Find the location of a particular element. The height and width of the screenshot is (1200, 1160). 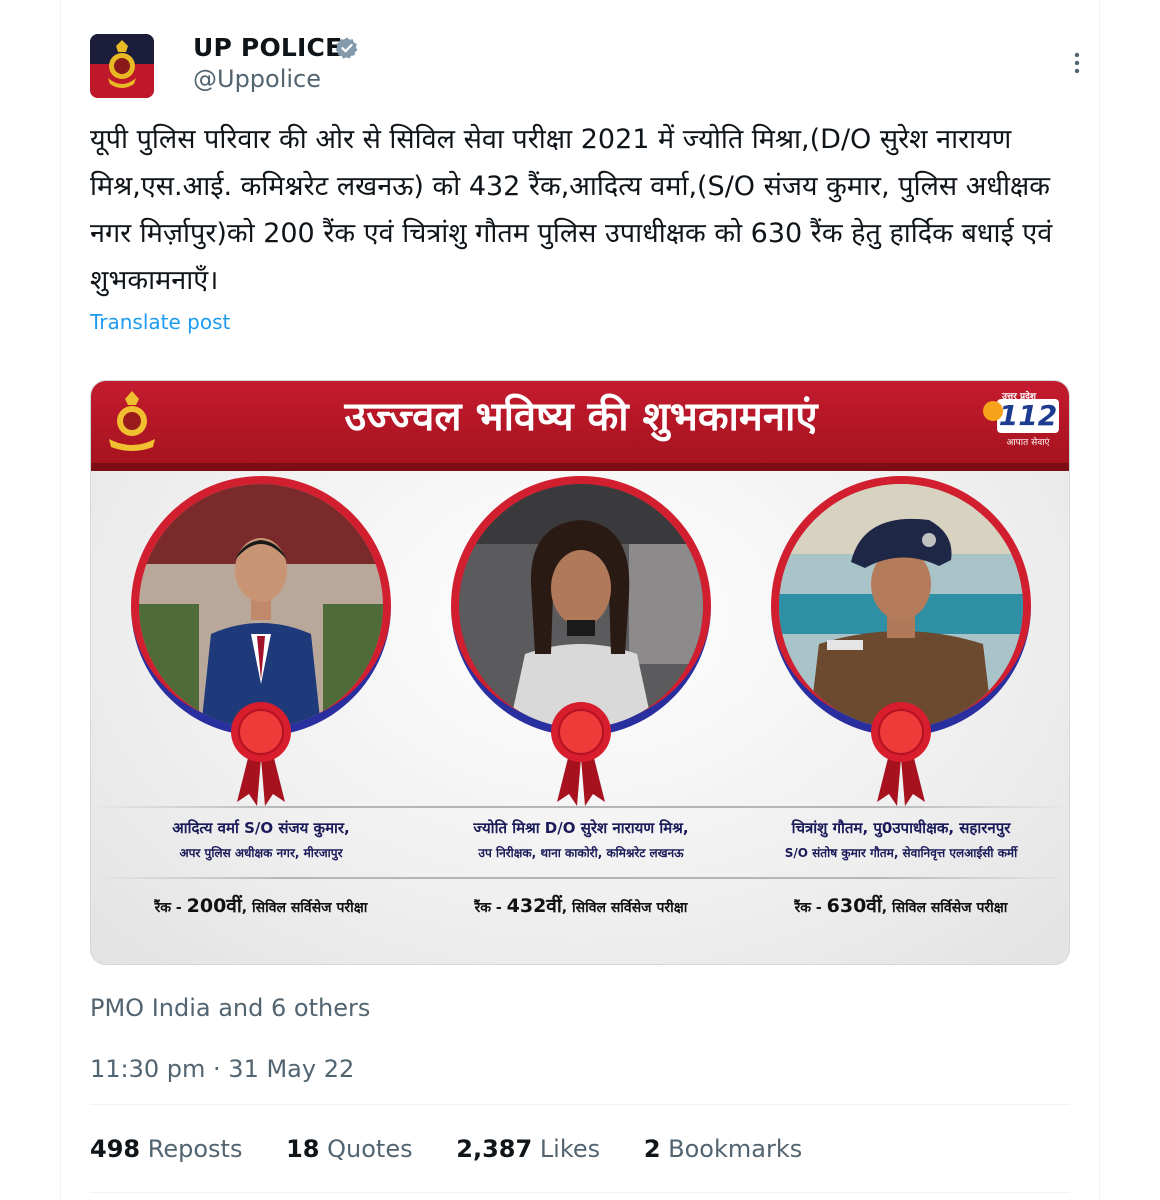

rank-value: 200वीं is located at coordinates (214, 906).